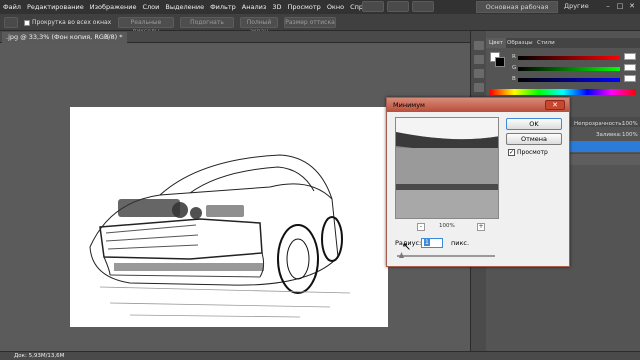  Describe the element at coordinates (555, 105) in the screenshot. I see `dialog-close-icon: ✕` at that location.